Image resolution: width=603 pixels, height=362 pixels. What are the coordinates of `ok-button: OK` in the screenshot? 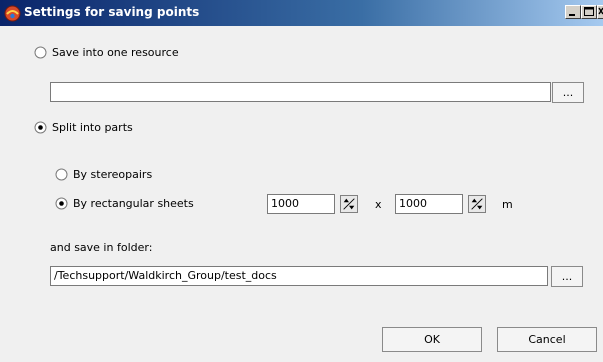 It's located at (432, 339).